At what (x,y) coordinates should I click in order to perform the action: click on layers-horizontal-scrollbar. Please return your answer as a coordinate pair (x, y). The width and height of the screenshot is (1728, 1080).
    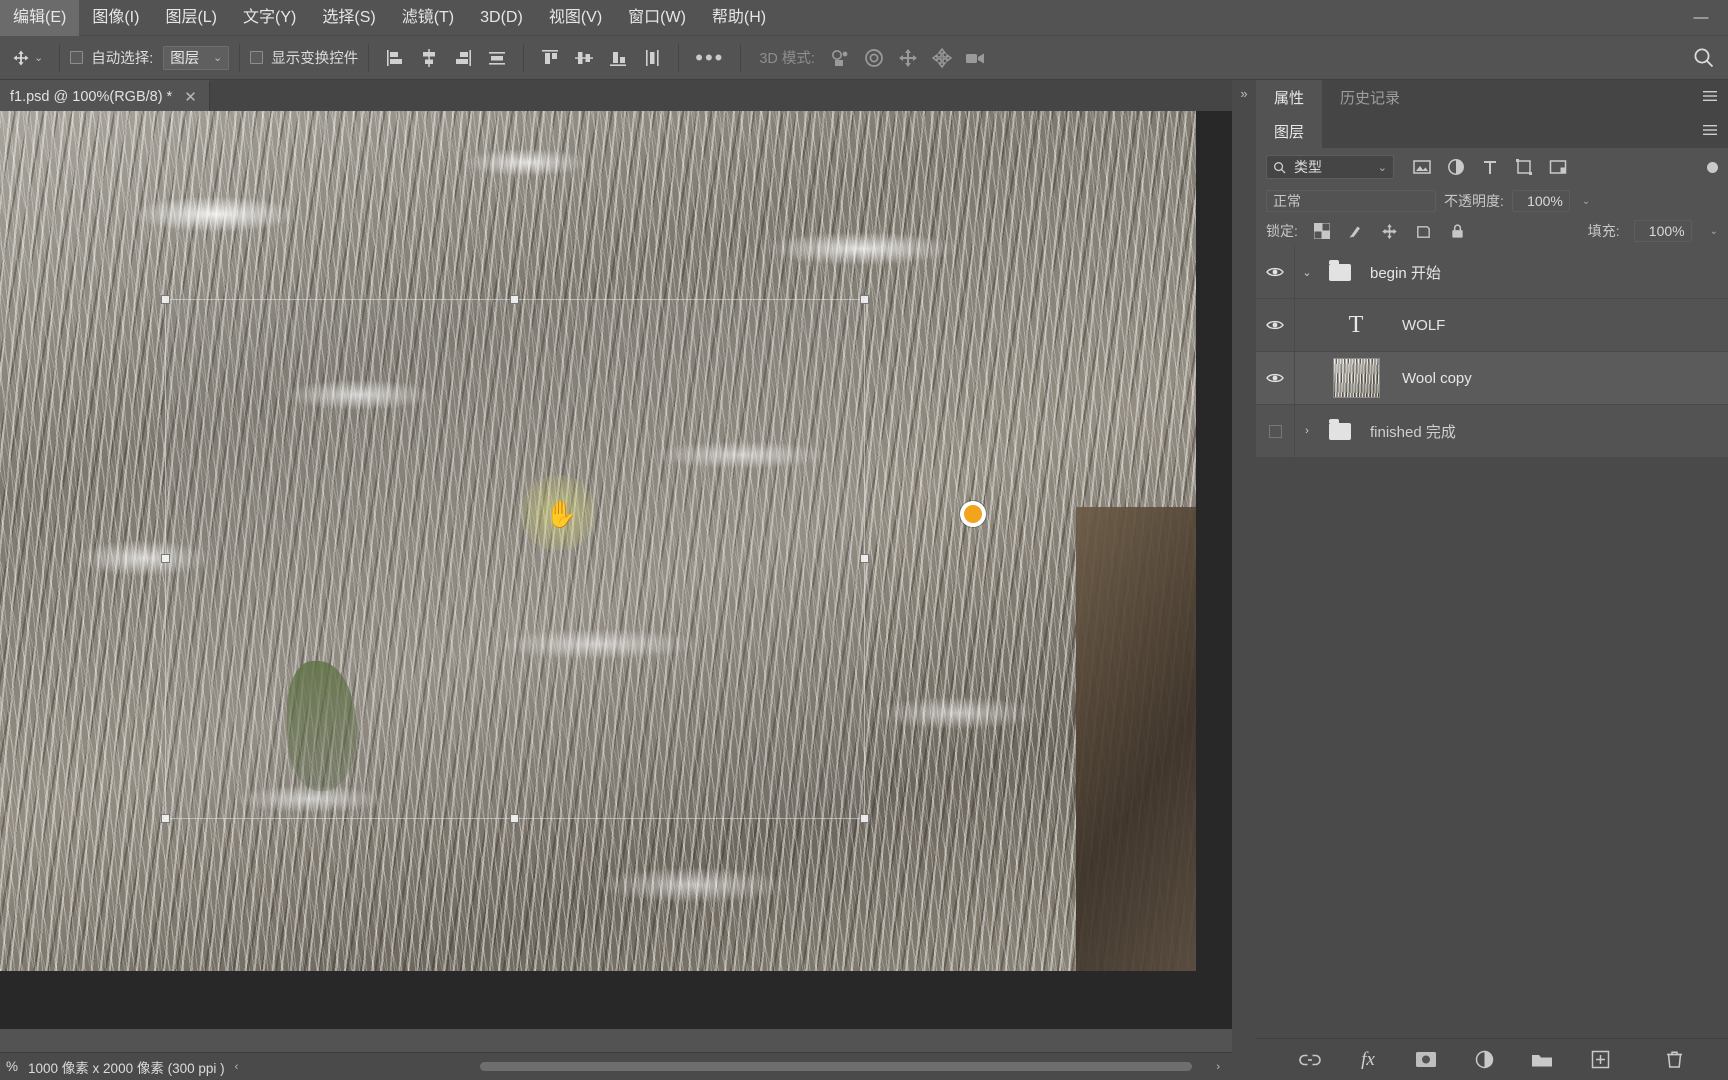
    Looking at the image, I should click on (1492, 1032).